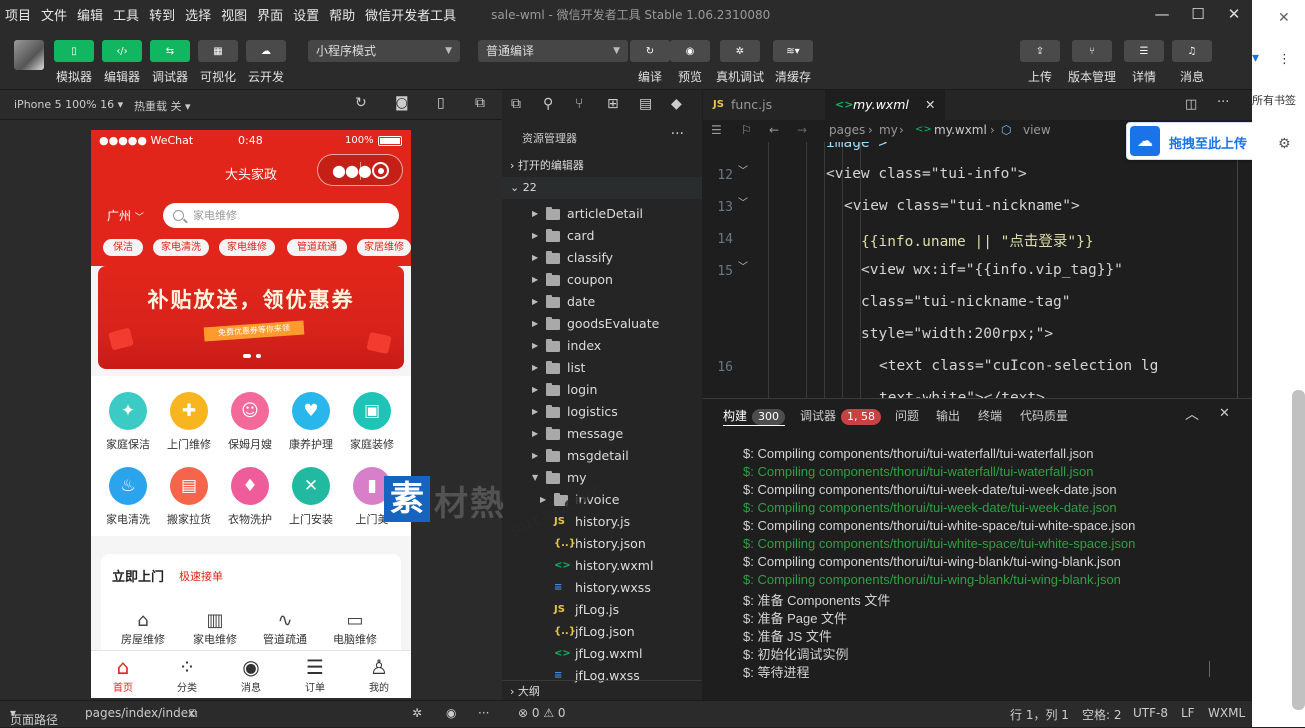 This screenshot has width=1305, height=728. I want to click on simulator-button: ▯, so click(74, 51).